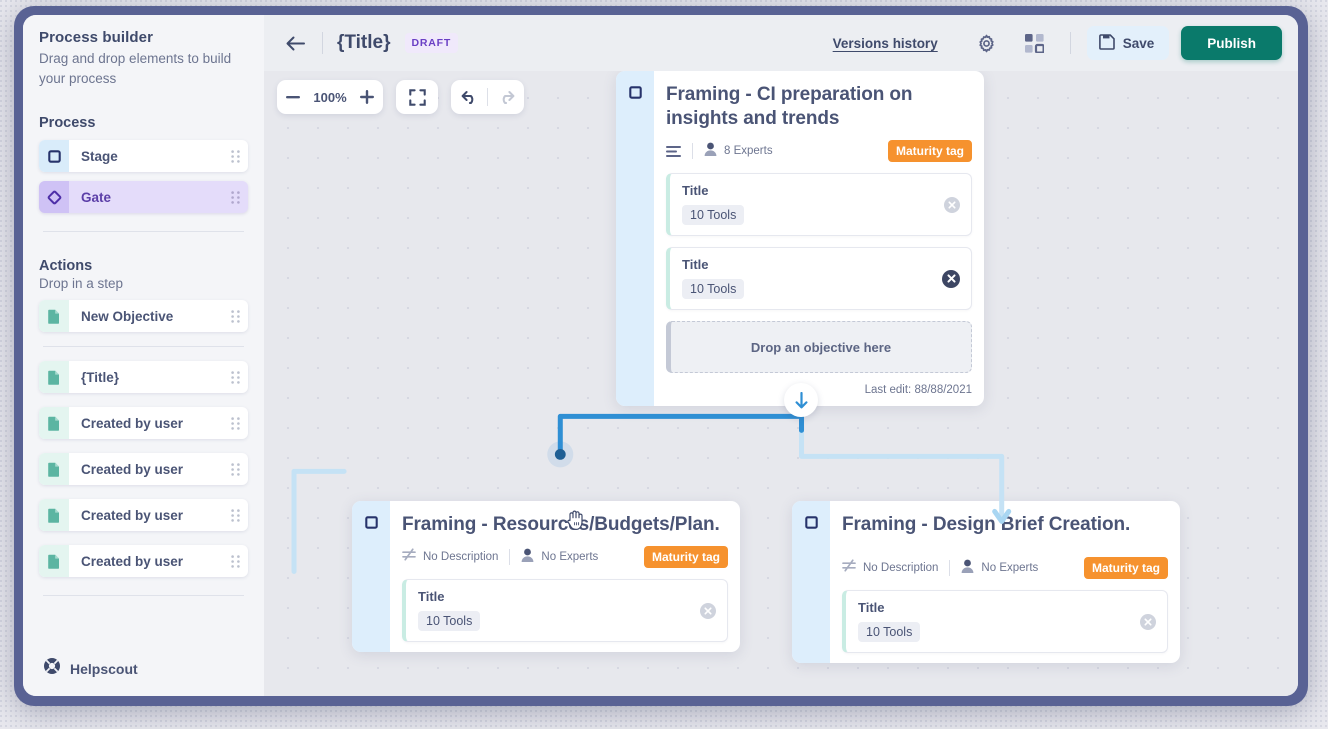 The height and width of the screenshot is (729, 1328). I want to click on grid-icon, so click(1035, 43).